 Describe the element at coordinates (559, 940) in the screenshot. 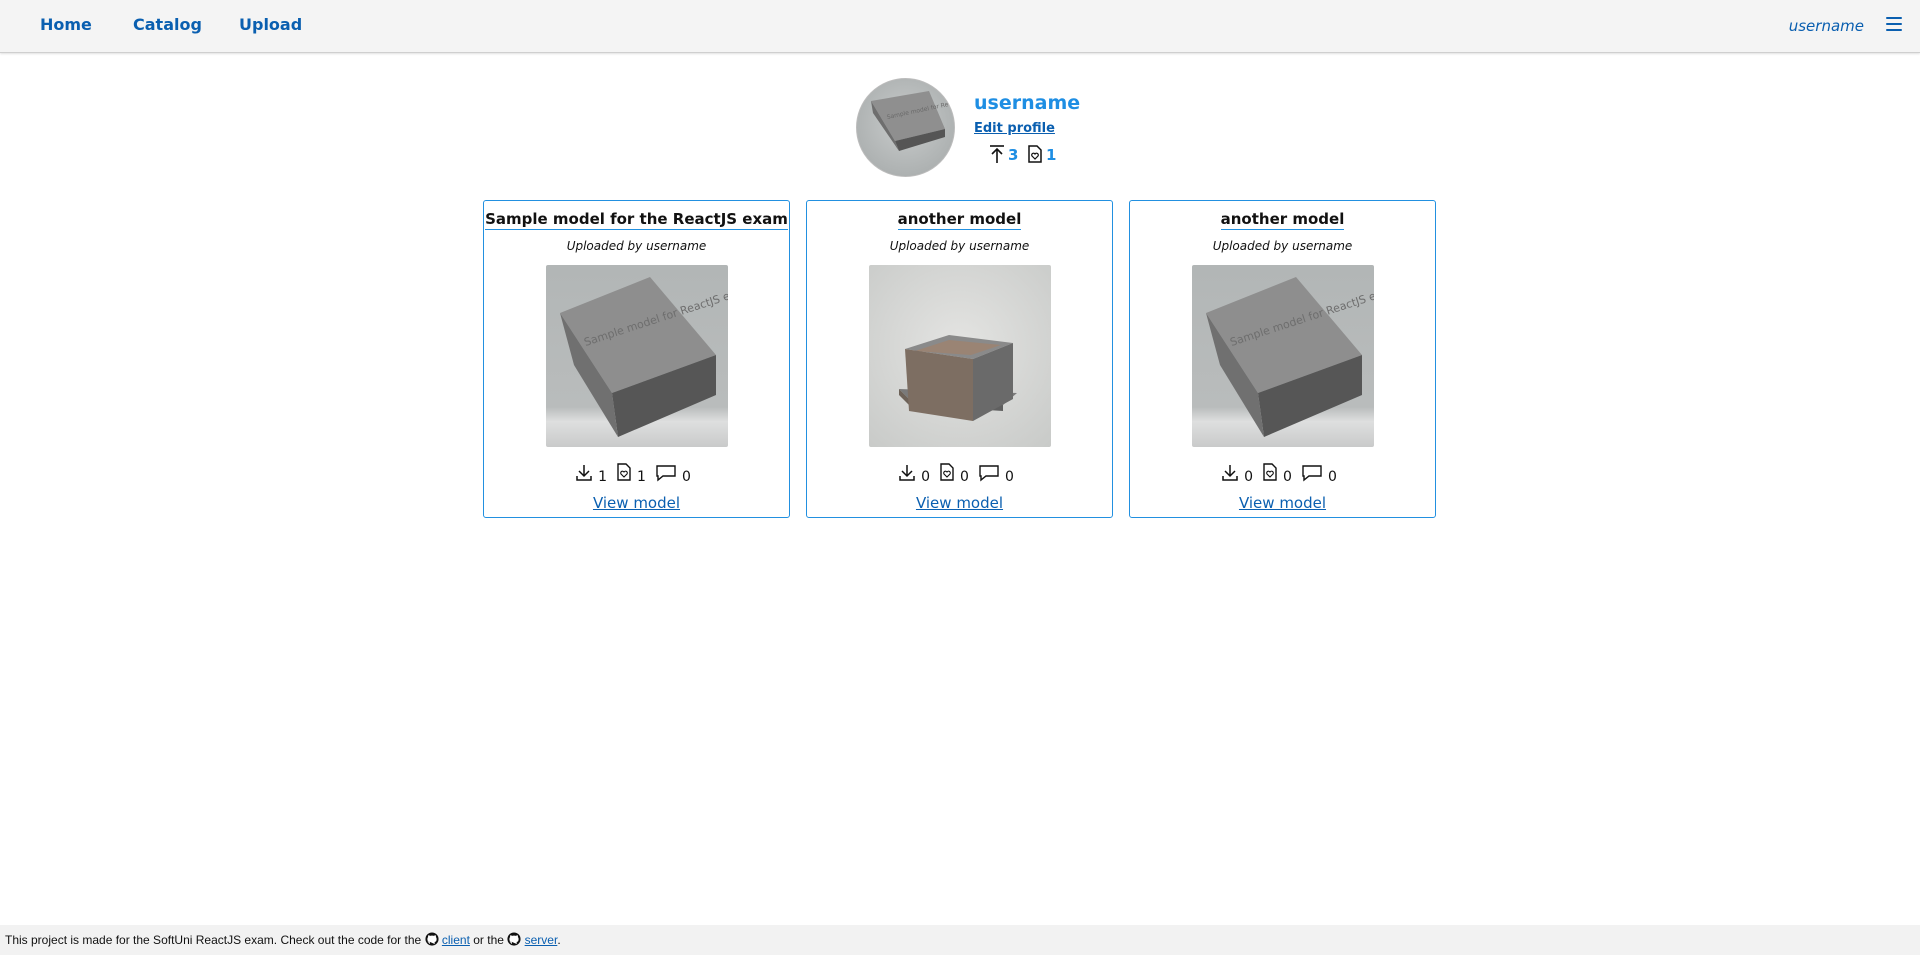

I see `footer-text-end: .` at that location.